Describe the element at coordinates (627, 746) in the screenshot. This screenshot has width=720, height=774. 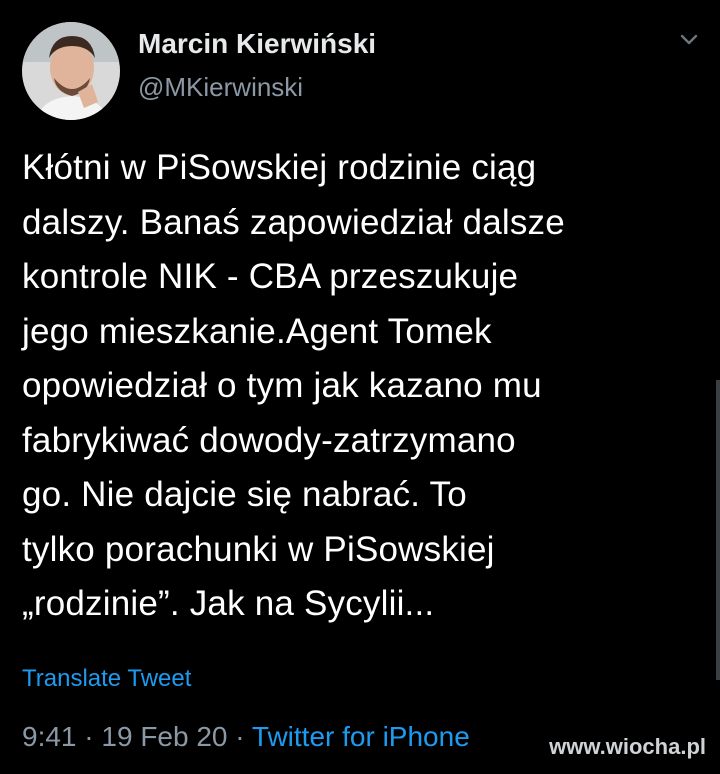
I see `watermark: www.wiocha.pl` at that location.